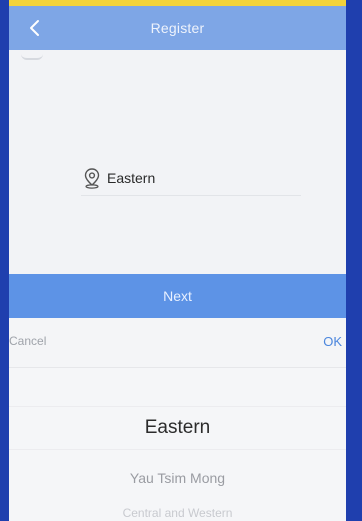 The image size is (362, 521). I want to click on picker-option-selected: Eastern, so click(177, 428).